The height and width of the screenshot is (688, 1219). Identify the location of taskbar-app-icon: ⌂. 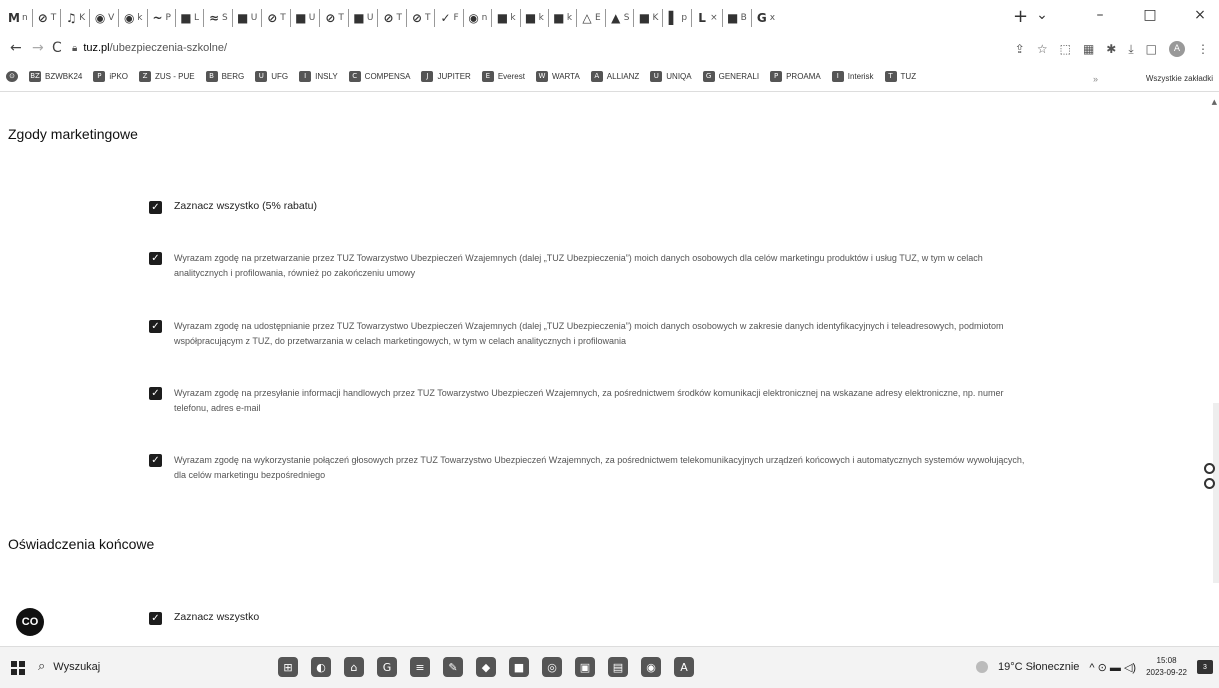
(354, 667).